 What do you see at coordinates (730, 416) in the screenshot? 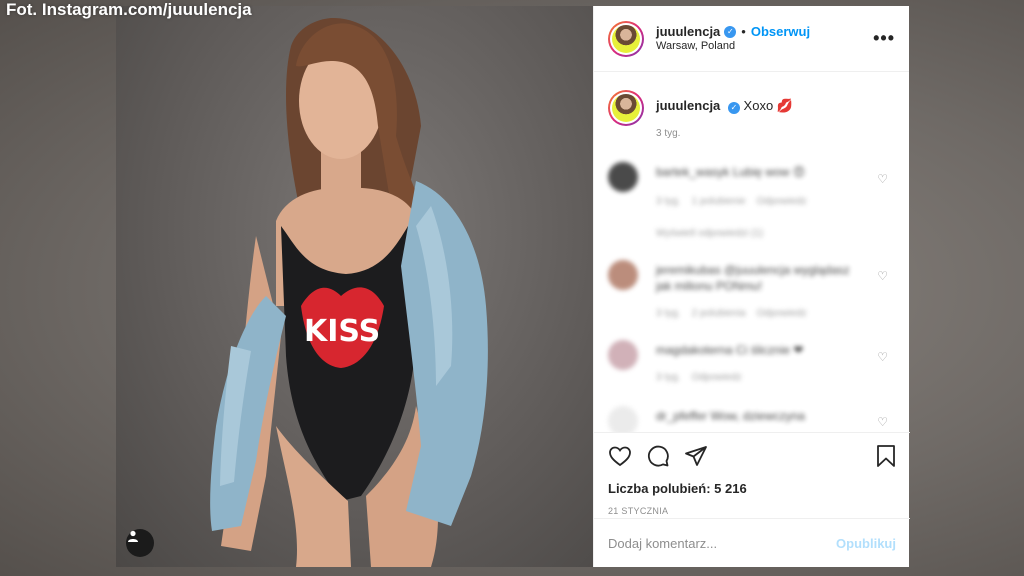
I see `comment-text: dr_pfeffer Wow, dziewczyna` at bounding box center [730, 416].